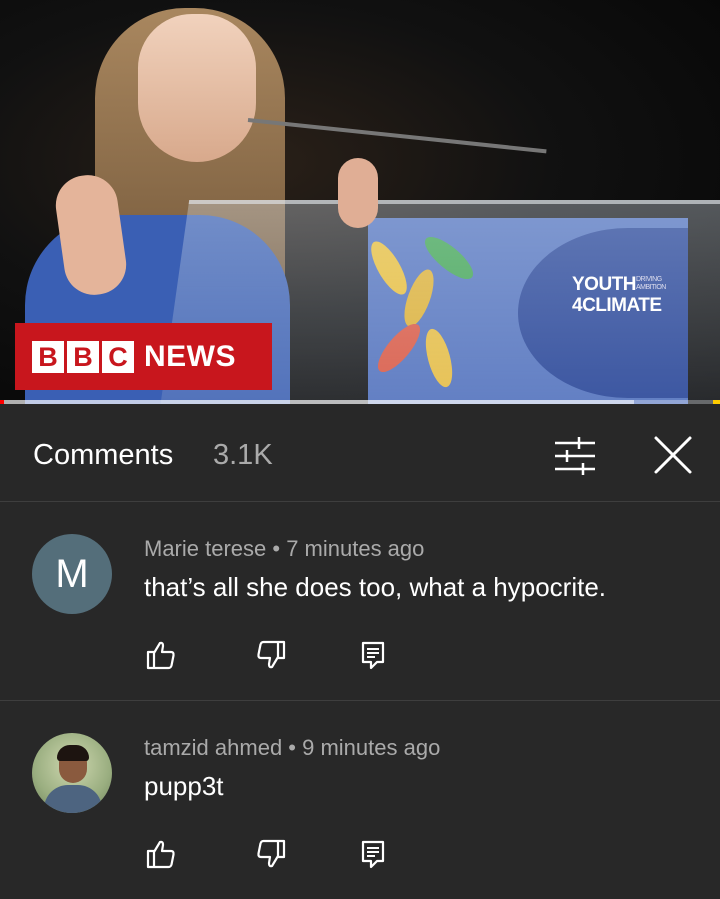 The image size is (720, 899). Describe the element at coordinates (190, 356) in the screenshot. I see `bbc-news-label: NEWS` at that location.